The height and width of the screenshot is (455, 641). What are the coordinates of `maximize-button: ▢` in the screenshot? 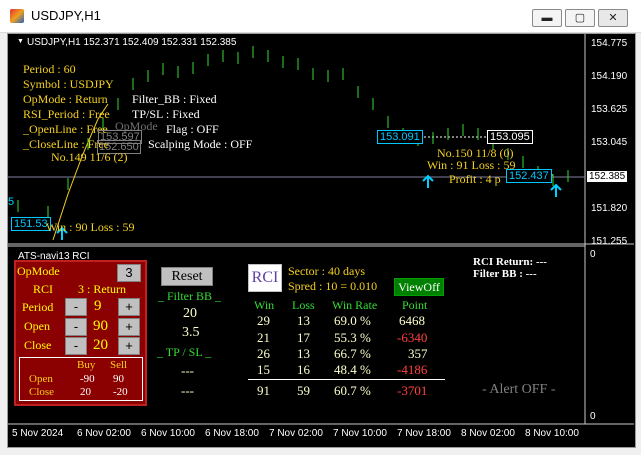 It's located at (580, 18).